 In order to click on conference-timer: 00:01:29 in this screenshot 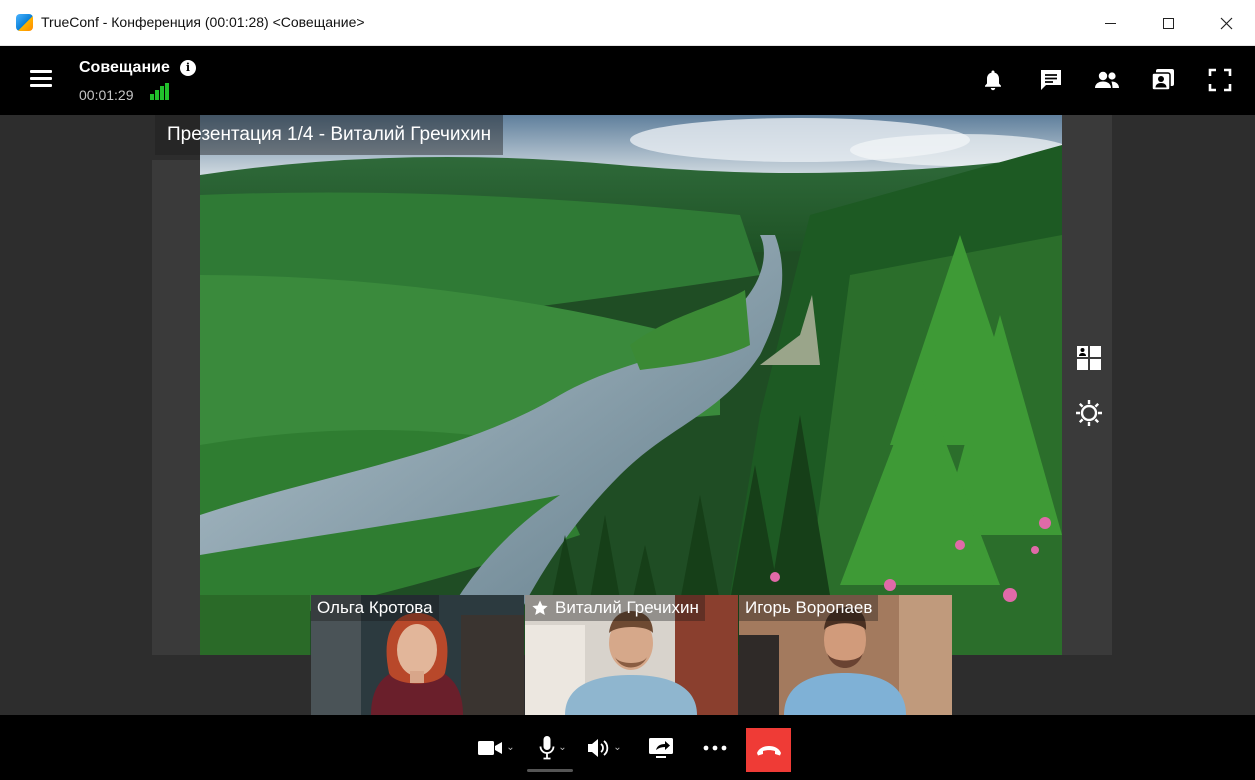, I will do `click(106, 95)`.